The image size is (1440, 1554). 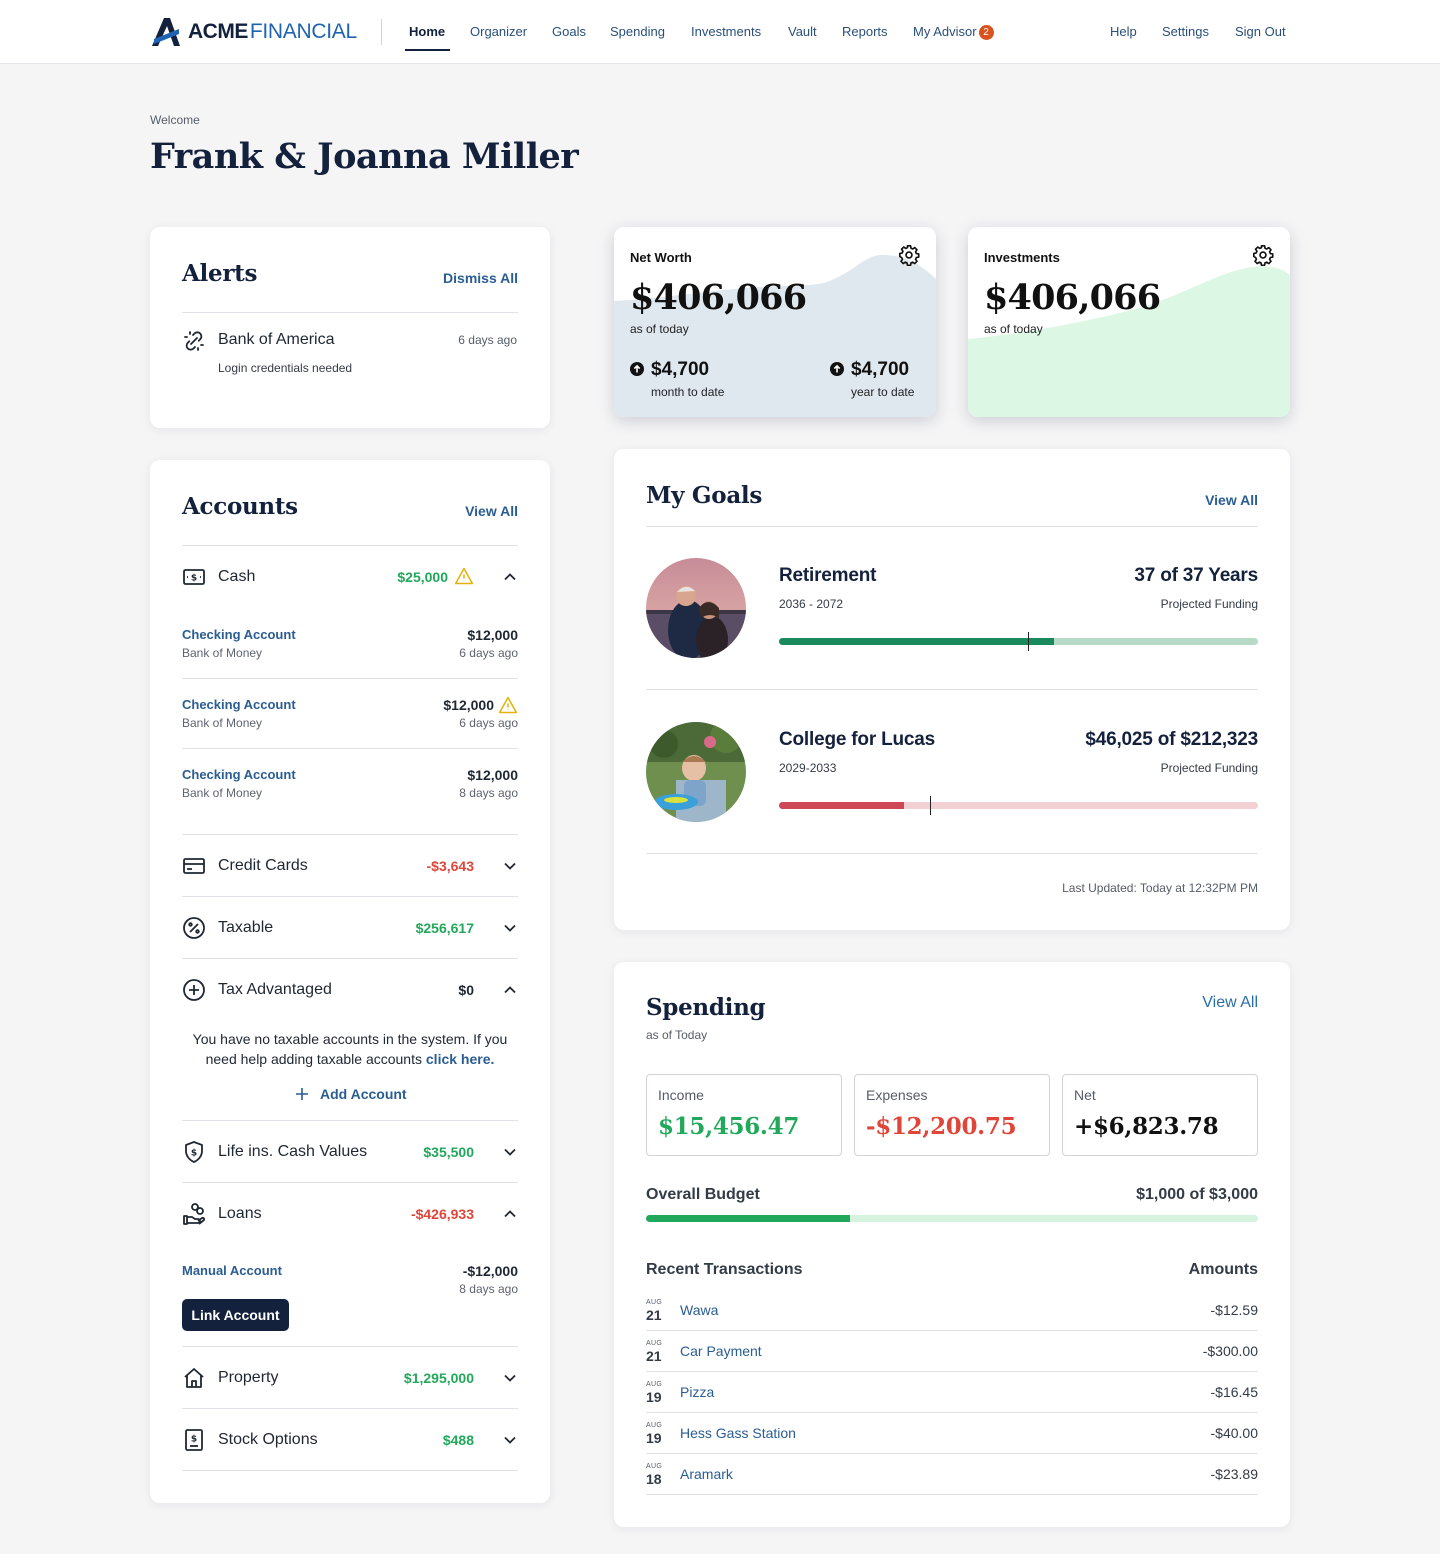 What do you see at coordinates (697, 1392) in the screenshot?
I see `transaction-name: Pizza` at bounding box center [697, 1392].